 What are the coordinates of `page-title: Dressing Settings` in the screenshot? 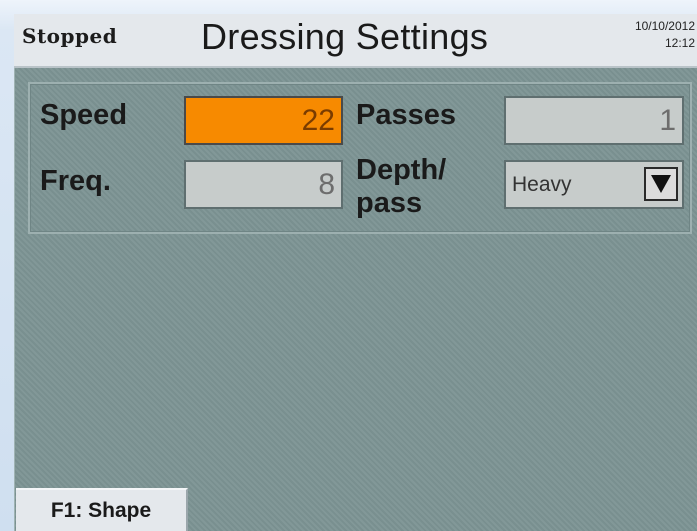 It's located at (345, 36).